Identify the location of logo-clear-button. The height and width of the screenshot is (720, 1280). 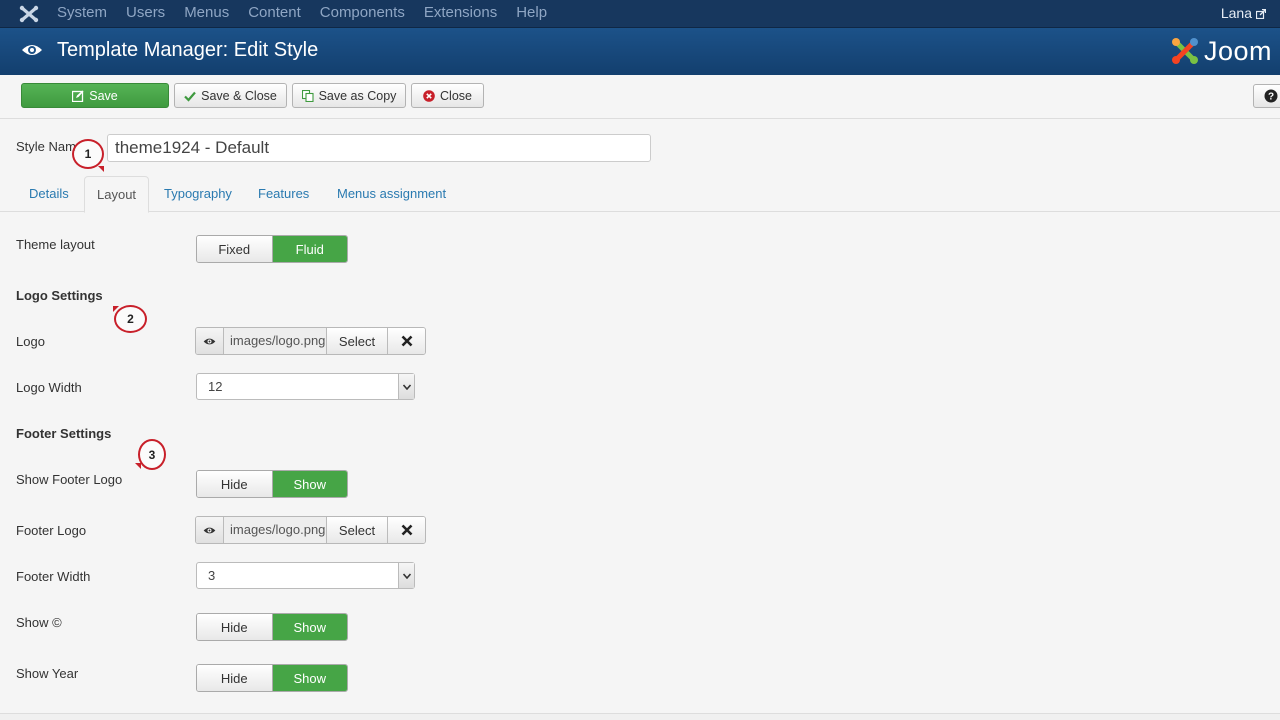
(406, 341).